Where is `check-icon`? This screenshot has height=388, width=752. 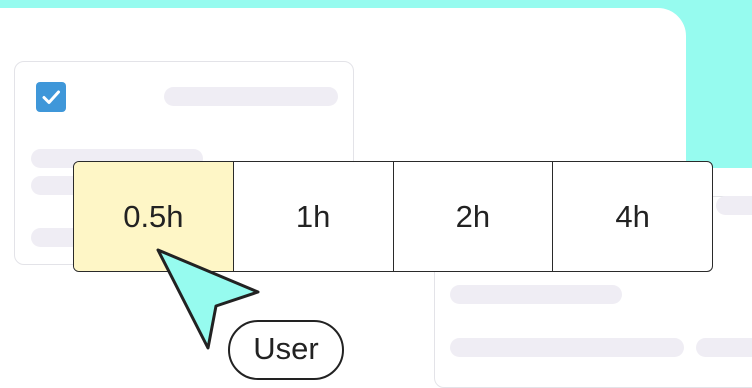 check-icon is located at coordinates (51, 97).